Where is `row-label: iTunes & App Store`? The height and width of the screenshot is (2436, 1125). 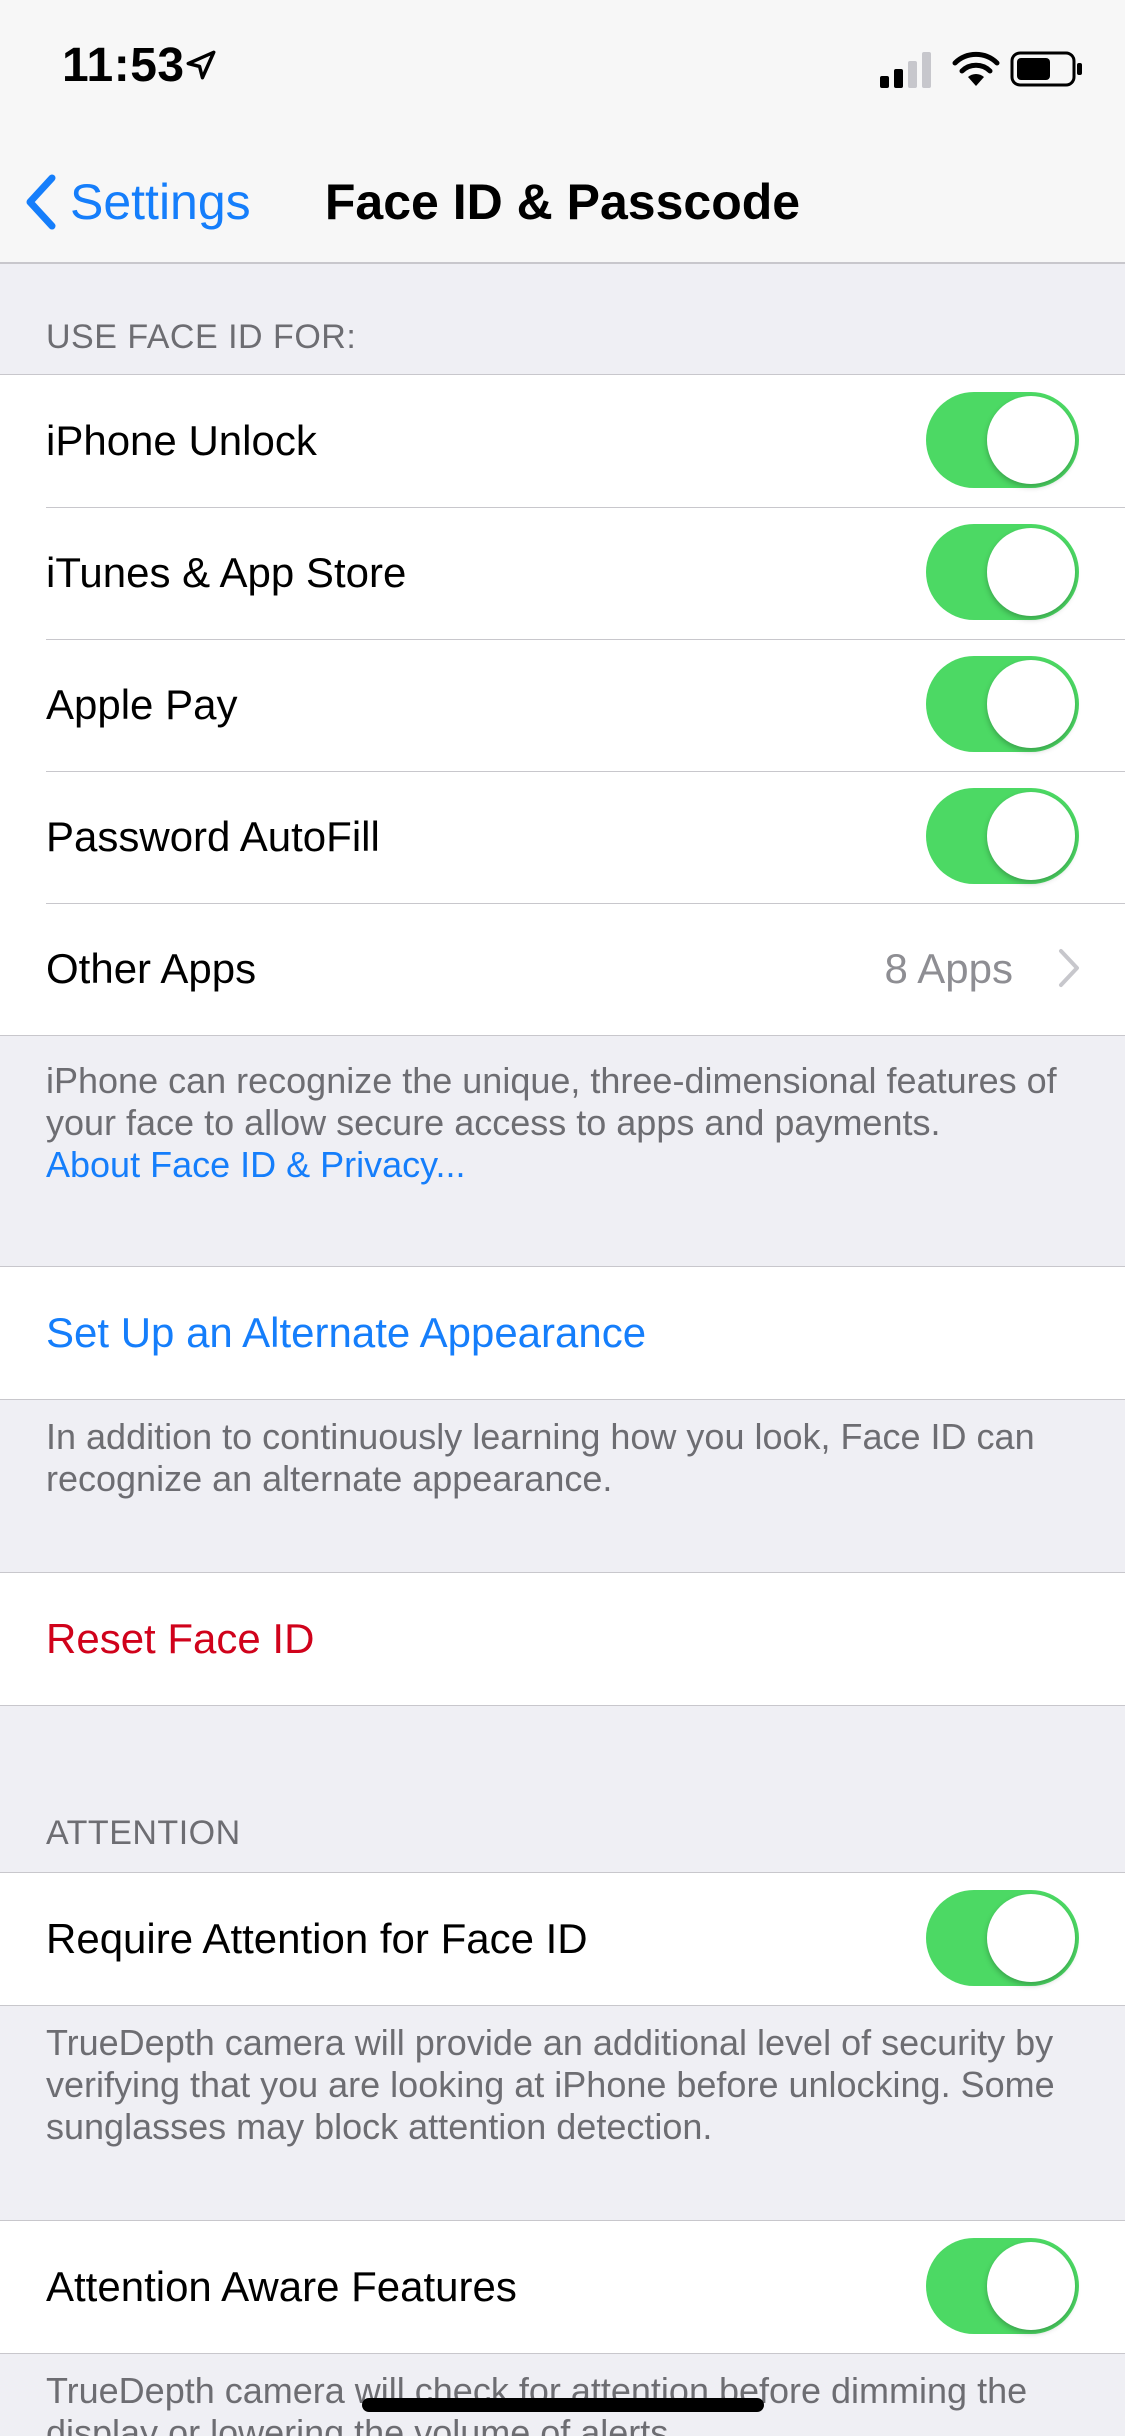 row-label: iTunes & App Store is located at coordinates (226, 572).